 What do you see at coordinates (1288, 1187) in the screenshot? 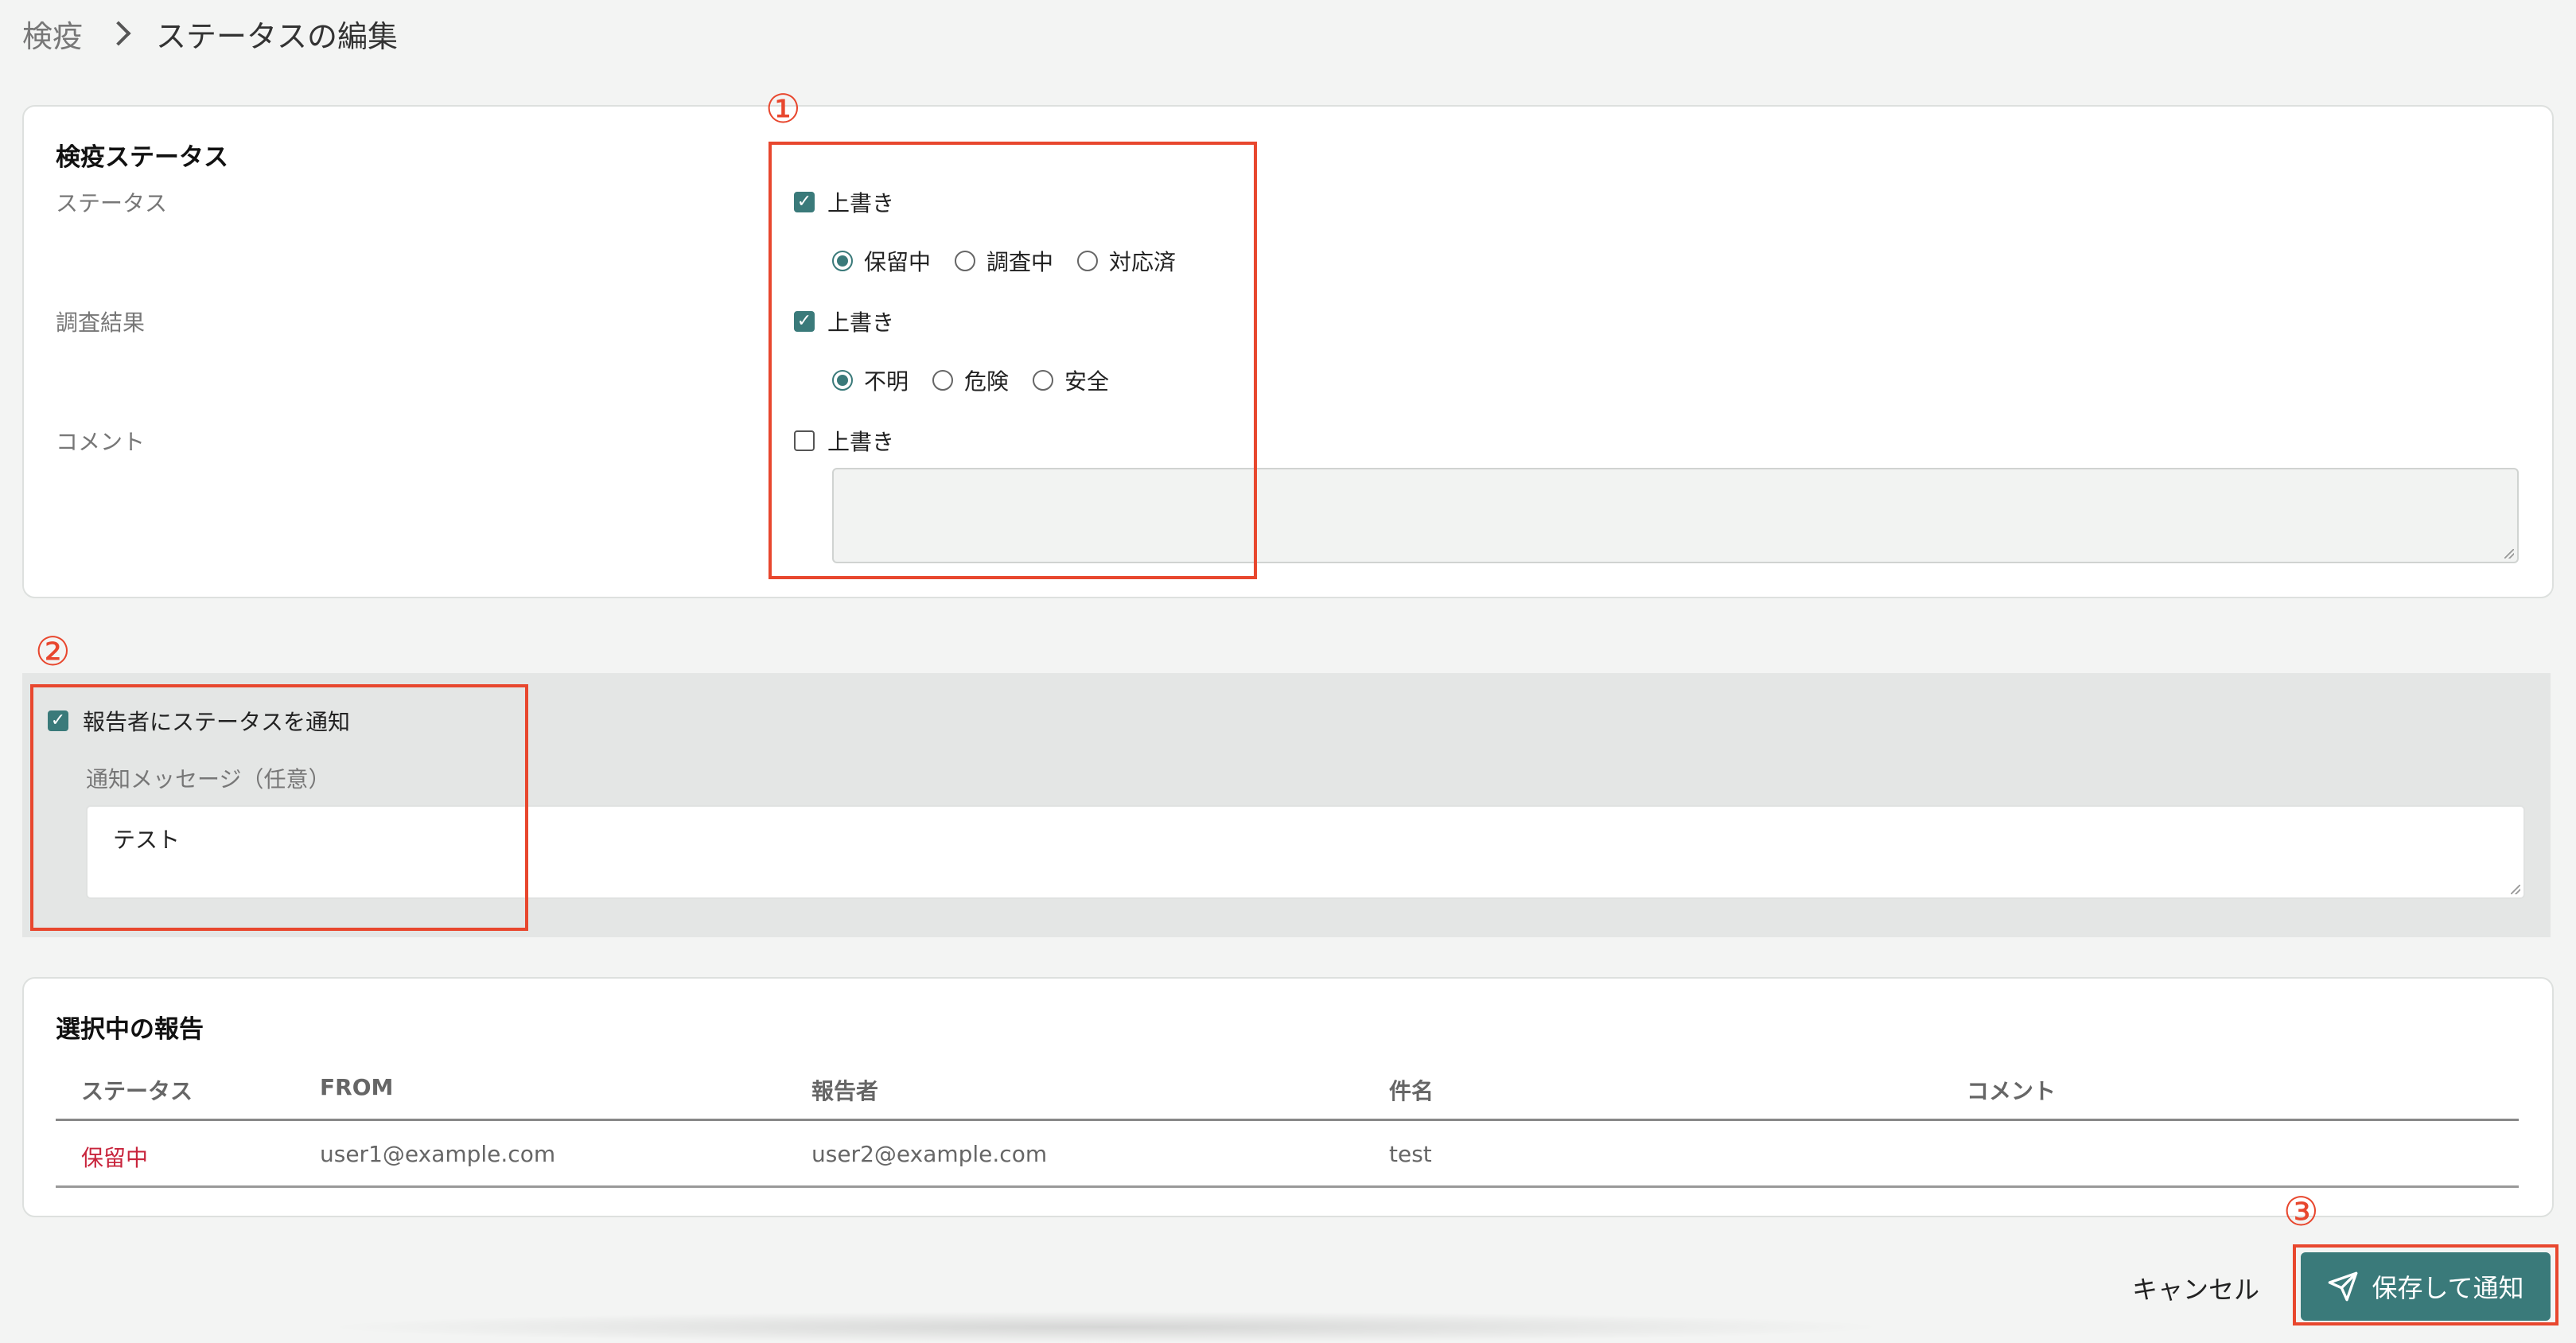
I see `table-row-divider` at bounding box center [1288, 1187].